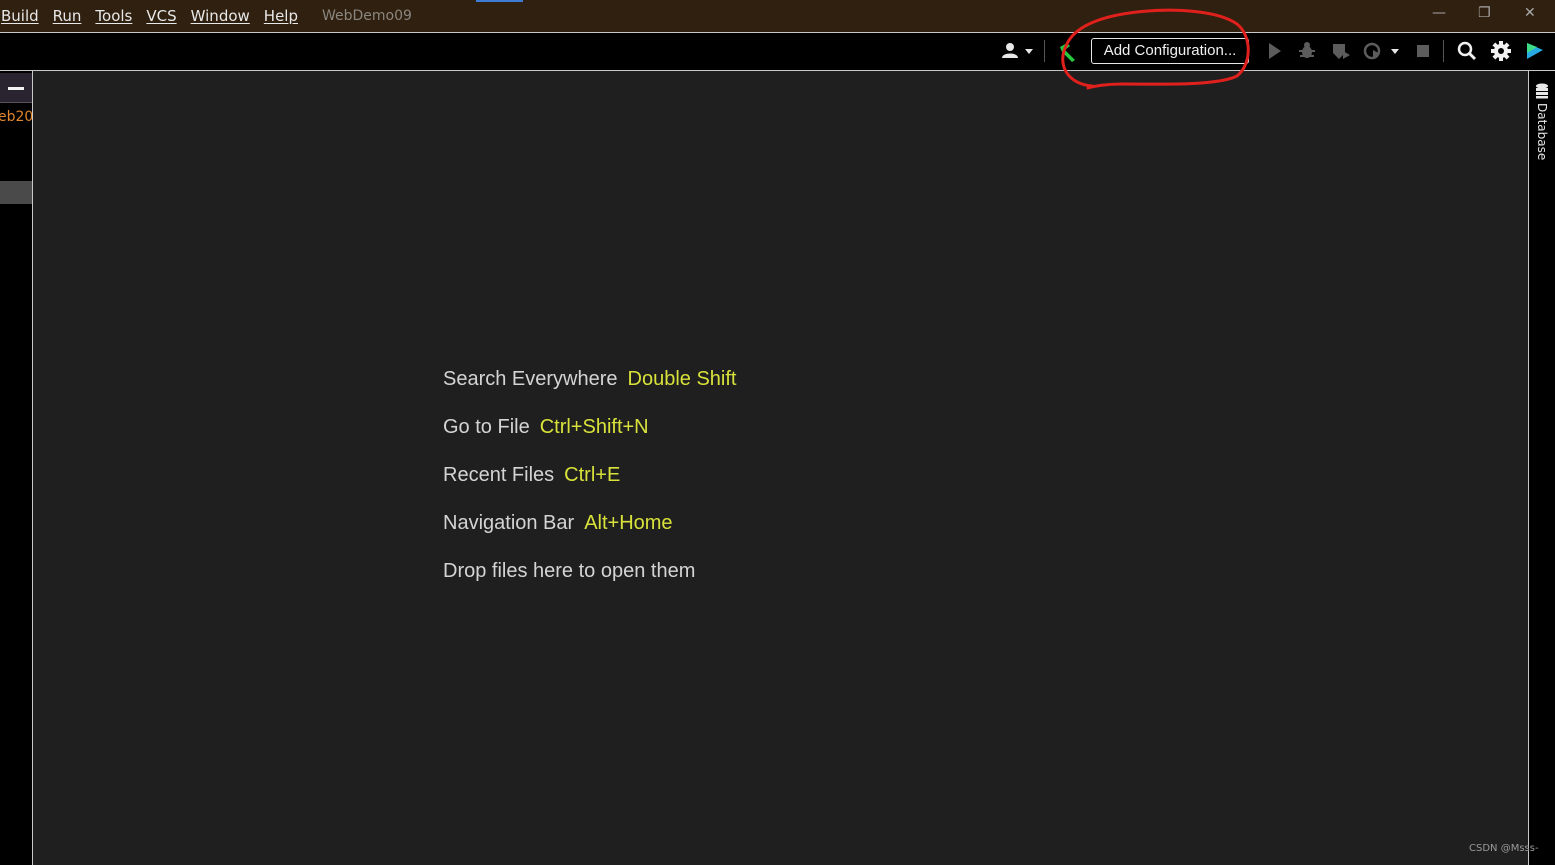 Image resolution: width=1555 pixels, height=865 pixels. I want to click on hint-label: Search Everywhere, so click(530, 379).